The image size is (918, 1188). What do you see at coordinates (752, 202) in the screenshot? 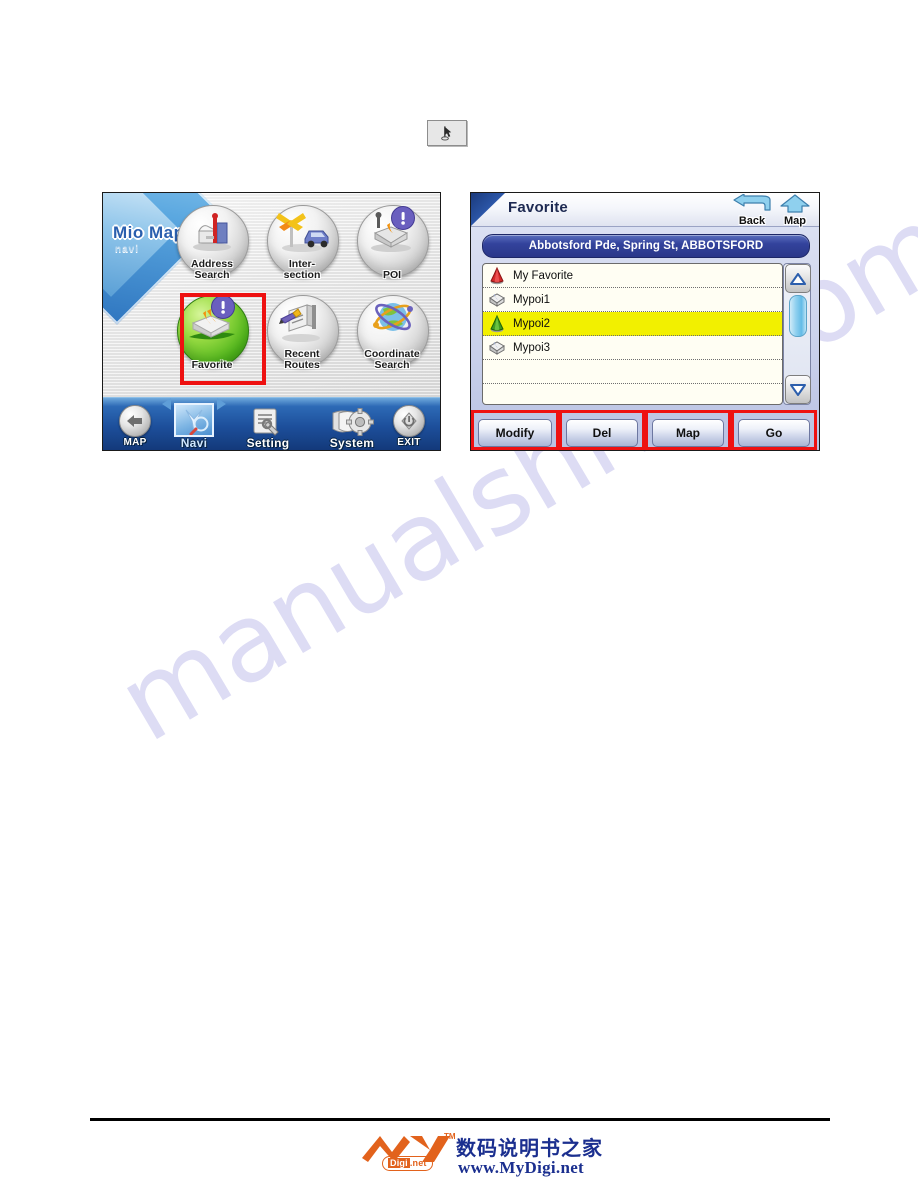
I see `back-curved-arrow-icon` at bounding box center [752, 202].